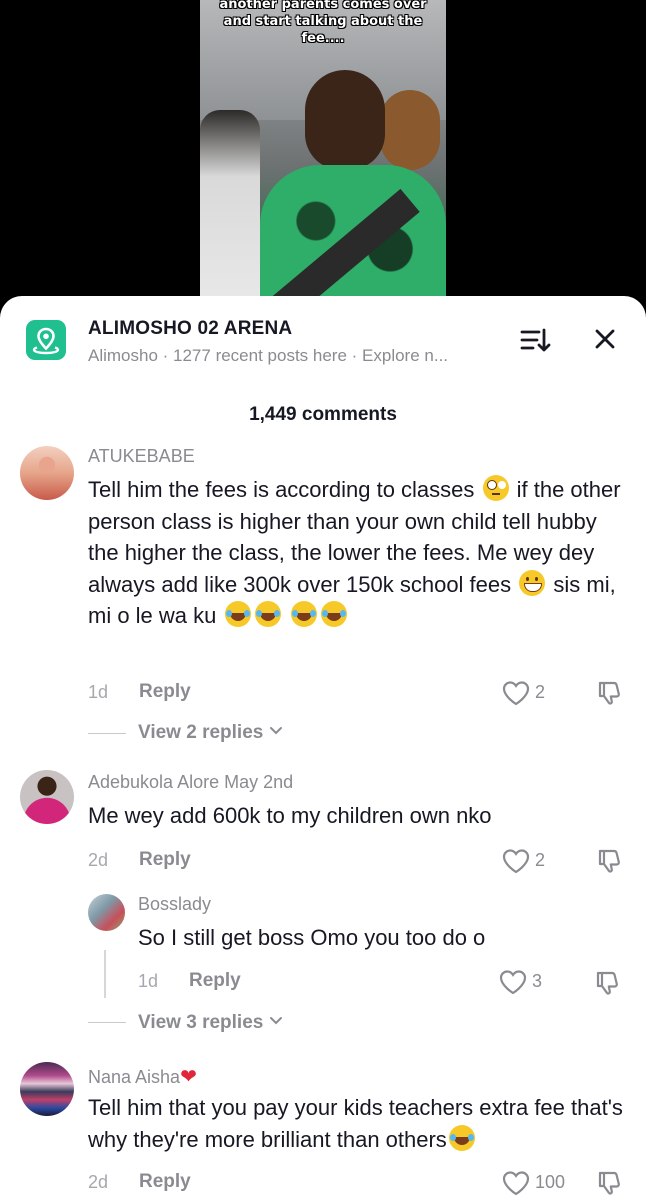  I want to click on background-person, so click(230, 205).